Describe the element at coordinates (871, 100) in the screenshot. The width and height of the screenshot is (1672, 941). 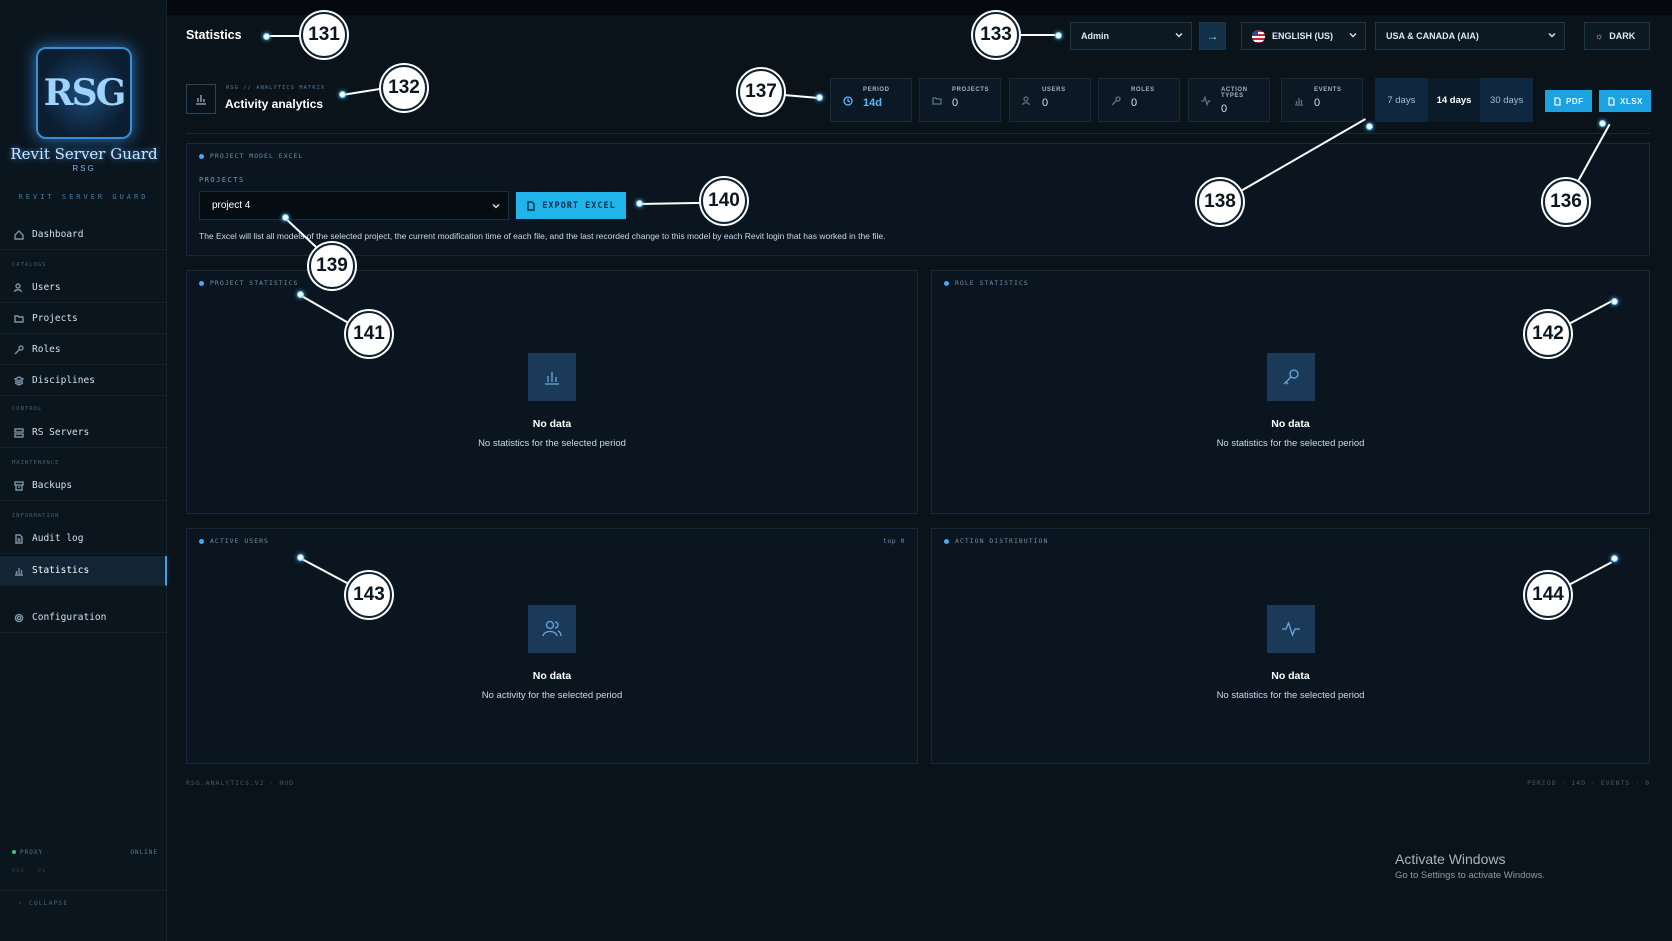
I see `stat-tile-period: PERIOD 14d` at that location.